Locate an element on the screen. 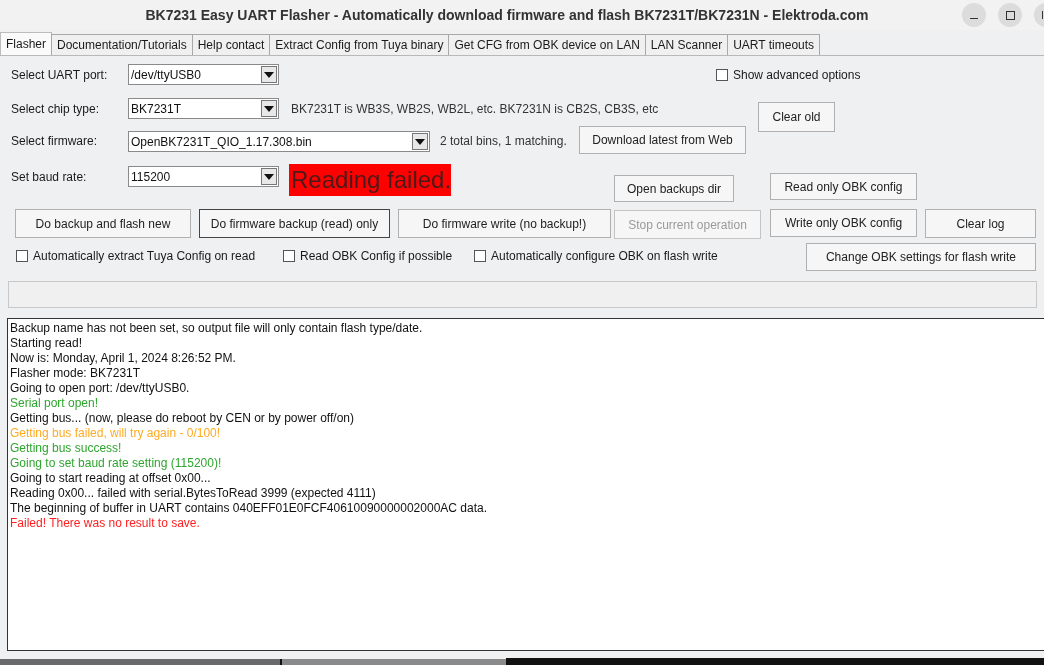 The image size is (1044, 665). button: Change OBK settings for flash write is located at coordinates (921, 257).